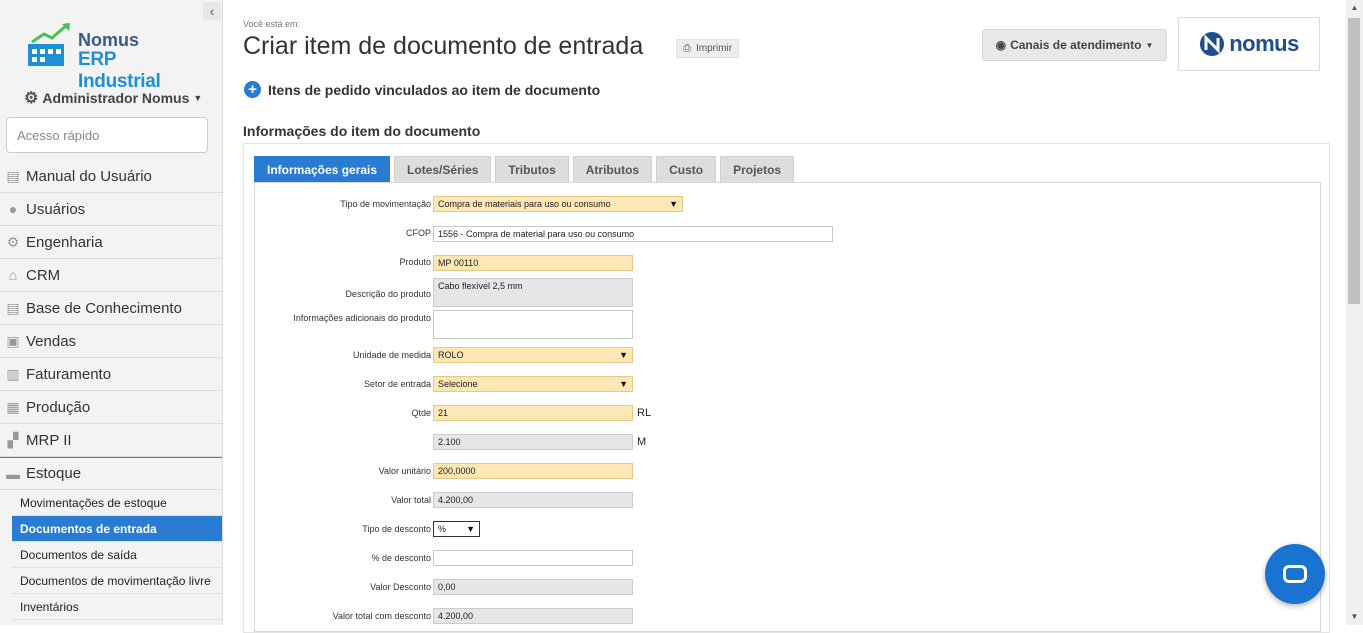 The image size is (1363, 633). I want to click on chat-button, so click(1295, 574).